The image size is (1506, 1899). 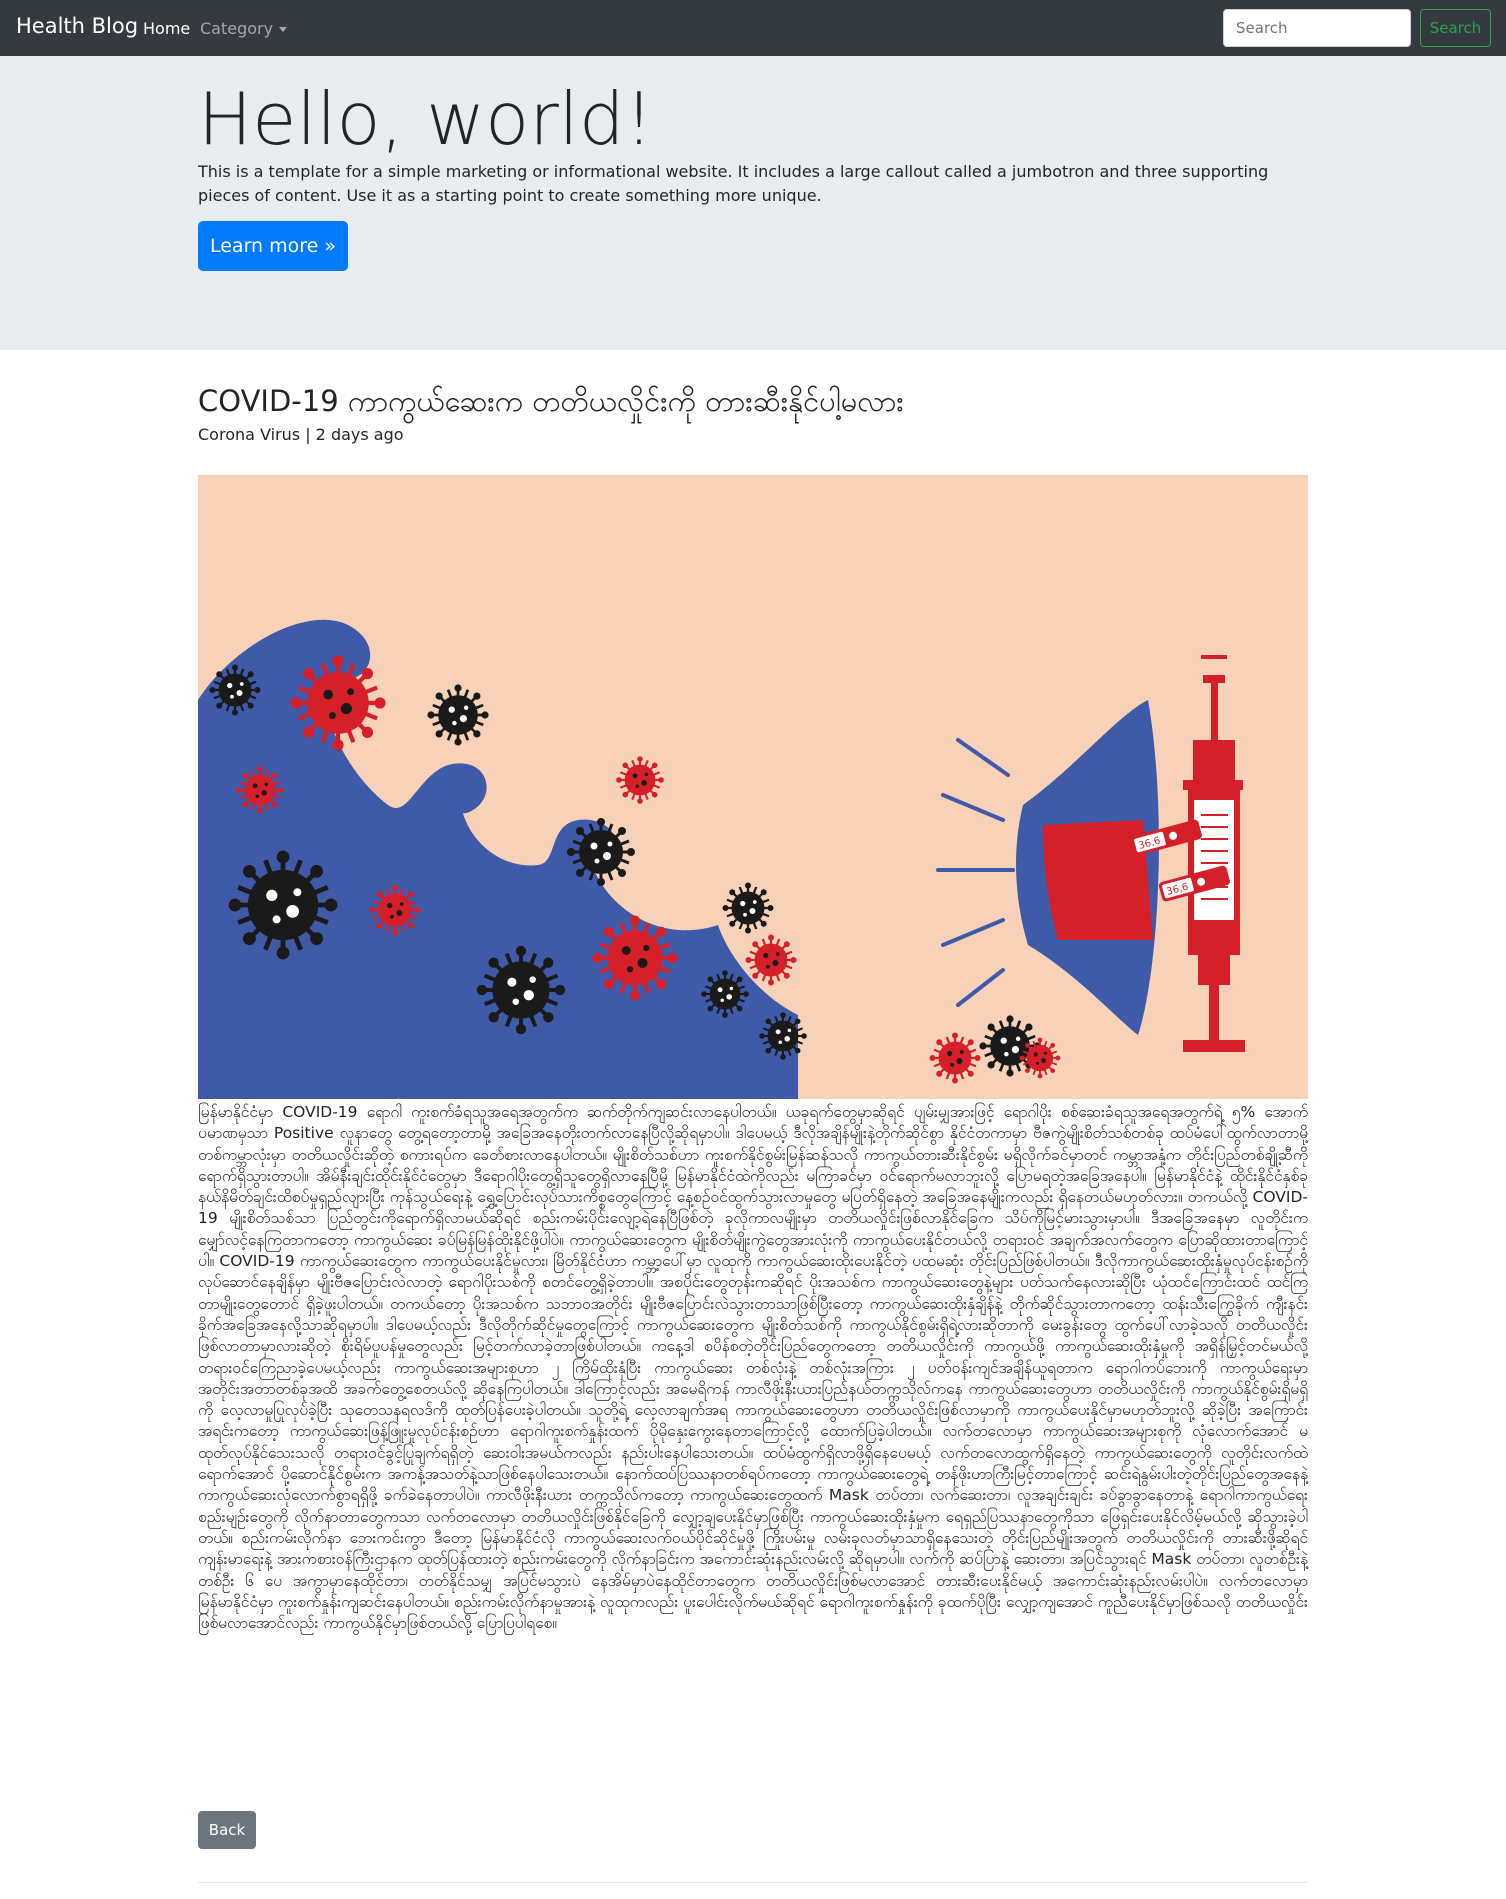 I want to click on nav-category-dropdown: Category, so click(x=244, y=28).